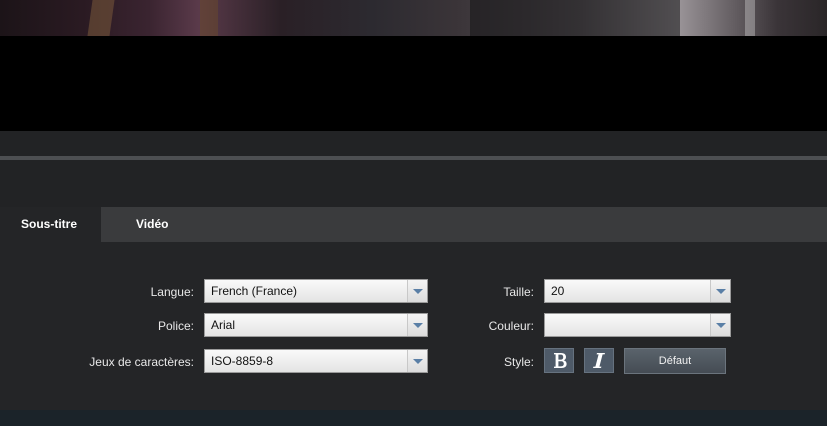  Describe the element at coordinates (316, 361) in the screenshot. I see `charset-select: ISO-8859-8` at that location.